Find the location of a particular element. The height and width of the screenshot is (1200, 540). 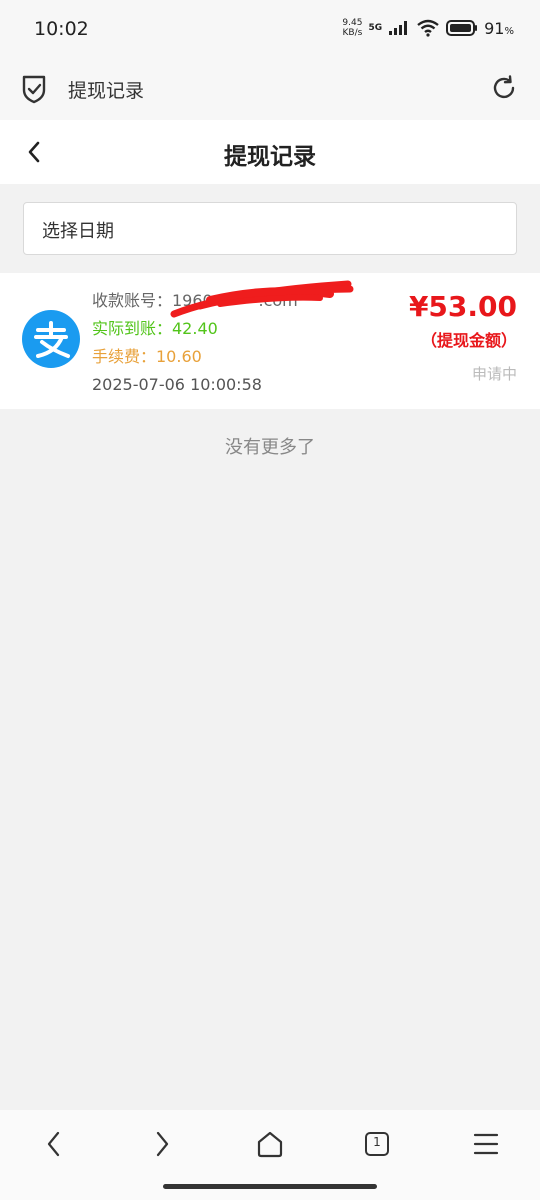

date-picker-label: 选择日期 is located at coordinates (78, 231).